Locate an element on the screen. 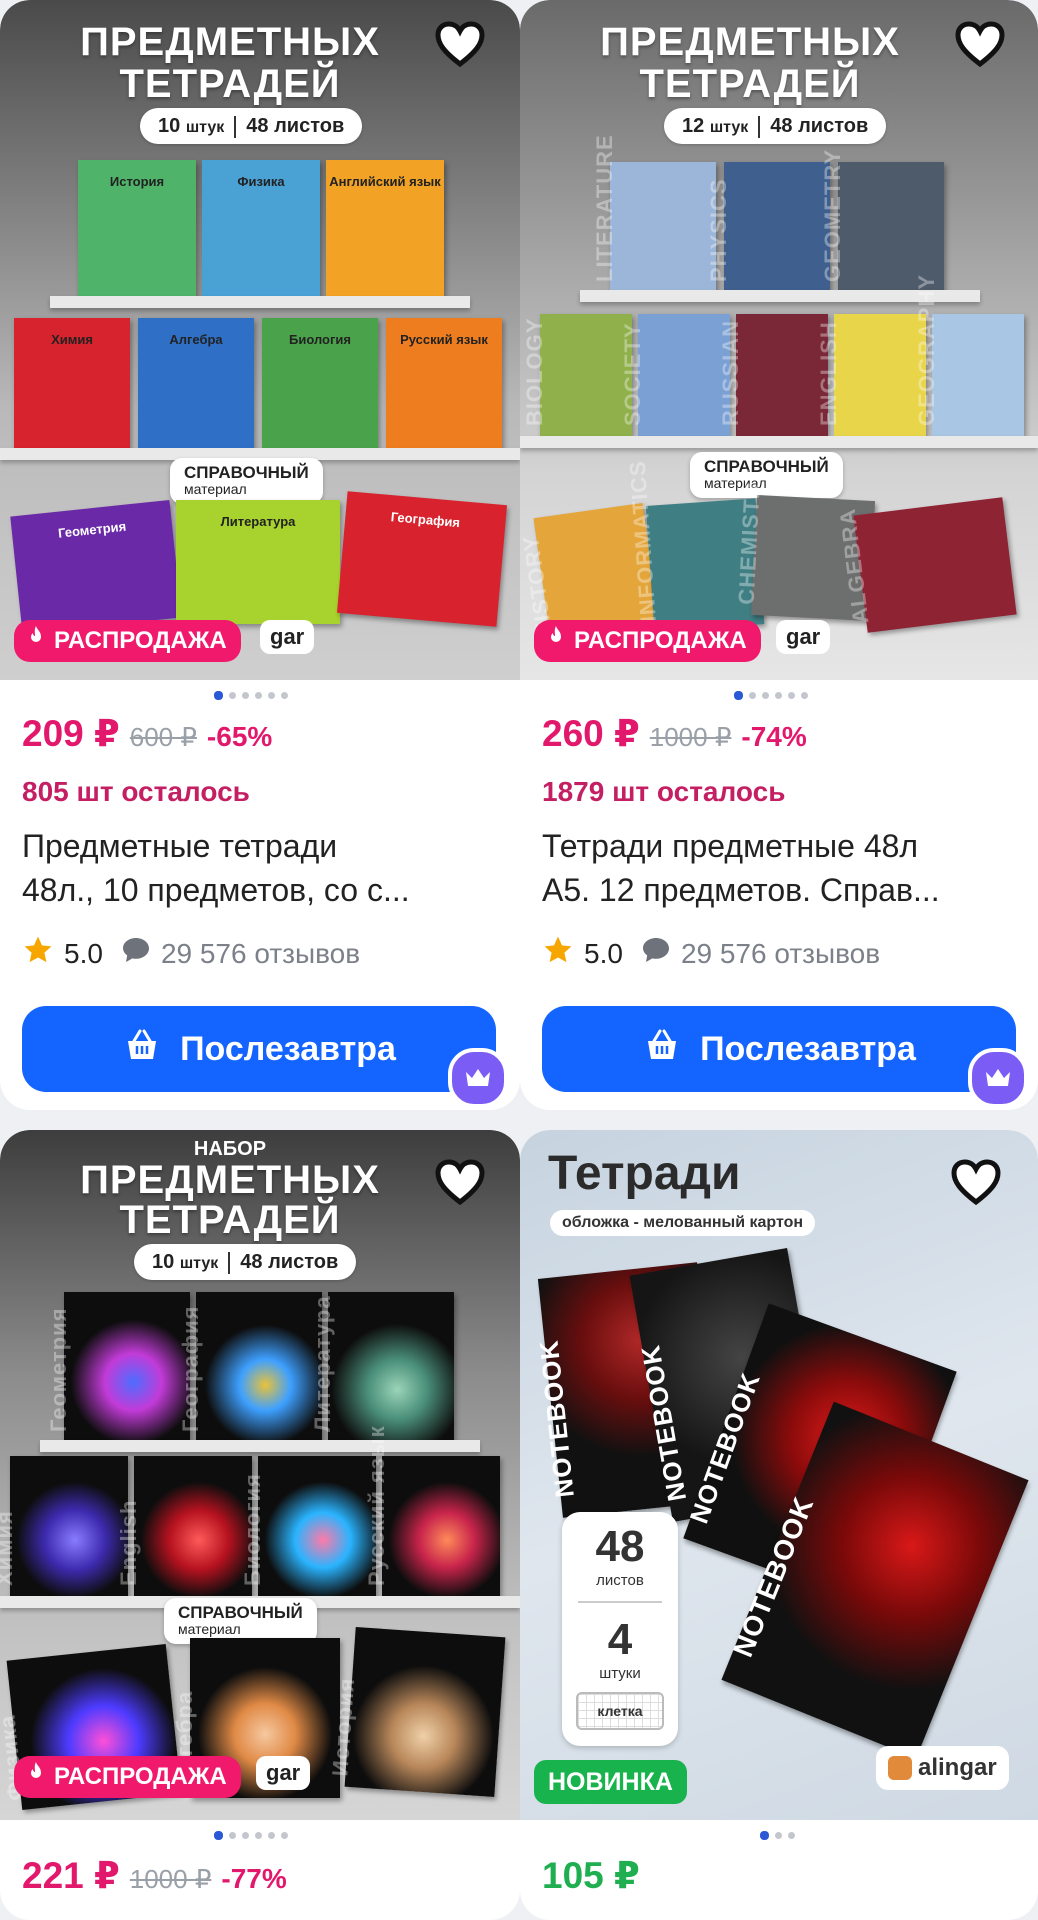 This screenshot has width=1038, height=1920. notebook: ALGEBRA is located at coordinates (926, 565).